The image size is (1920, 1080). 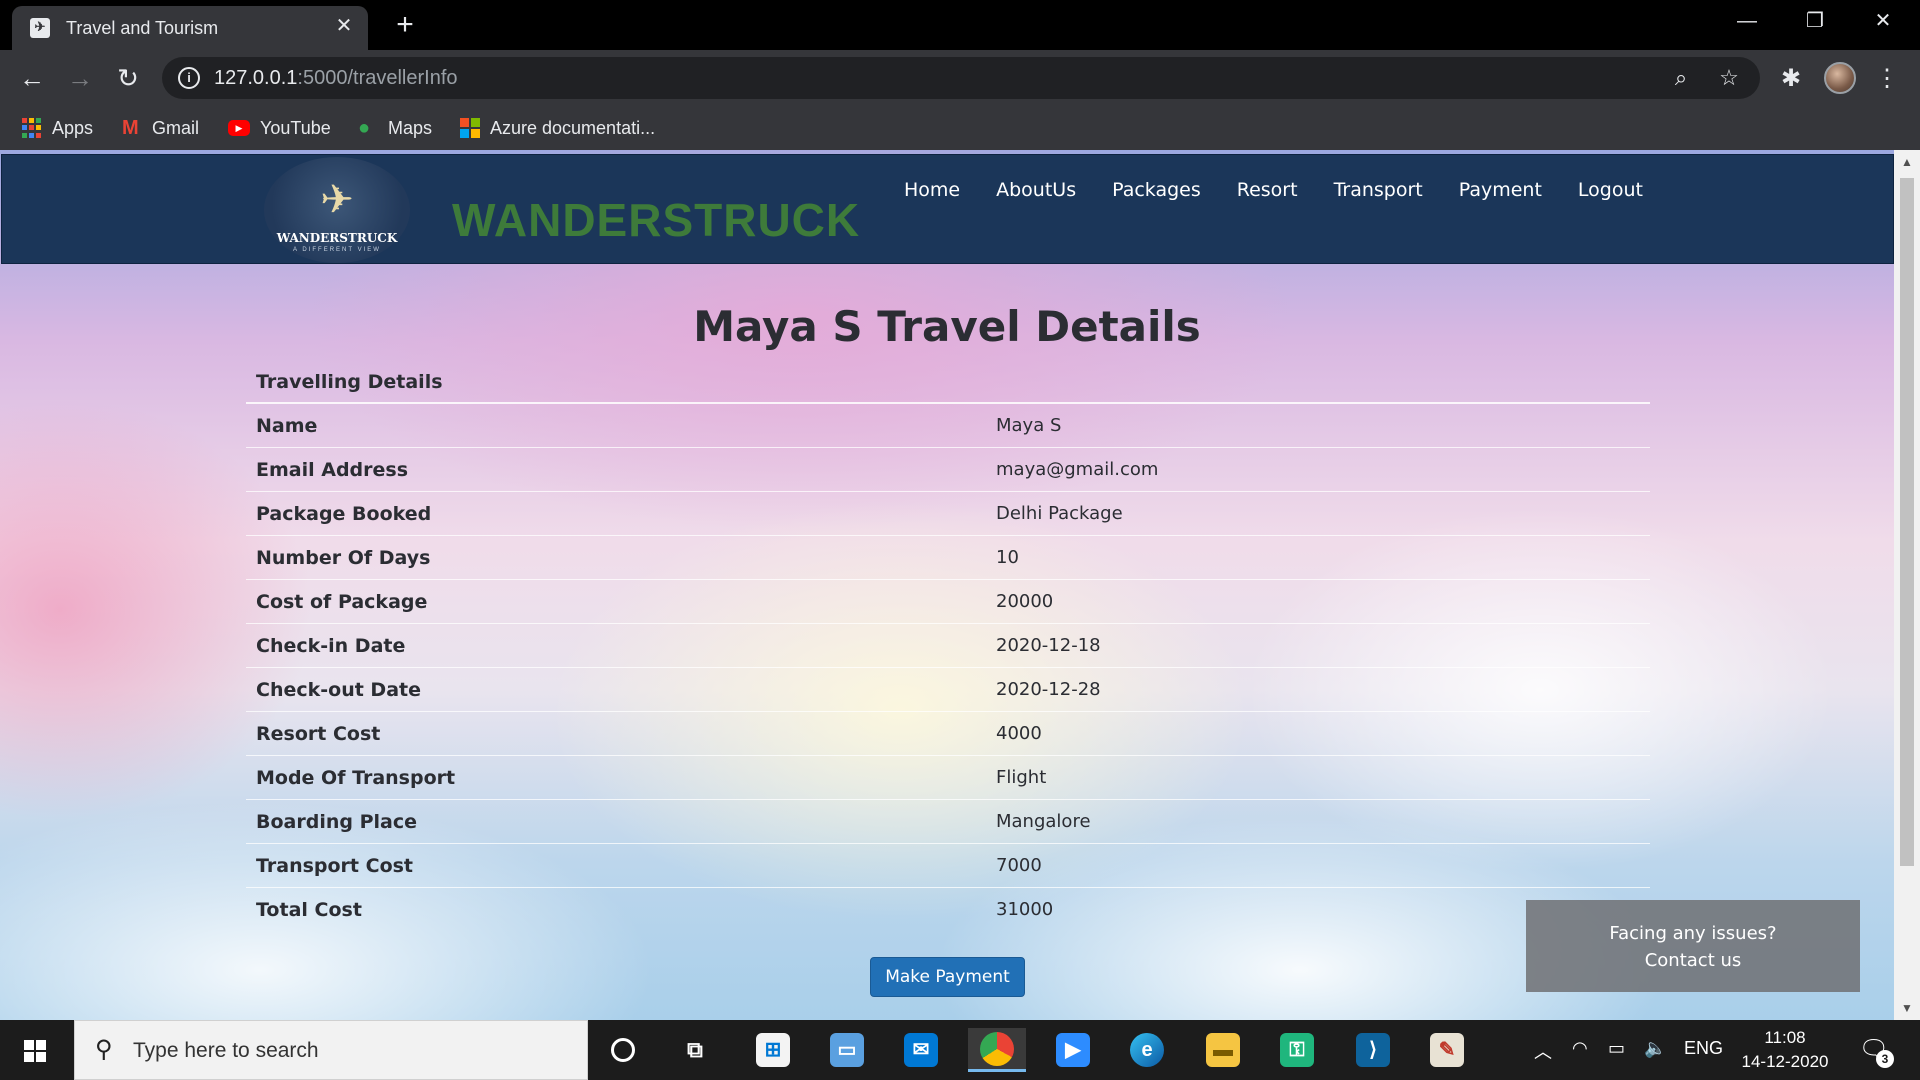 What do you see at coordinates (335, 866) in the screenshot?
I see `row-label: Transport Cost` at bounding box center [335, 866].